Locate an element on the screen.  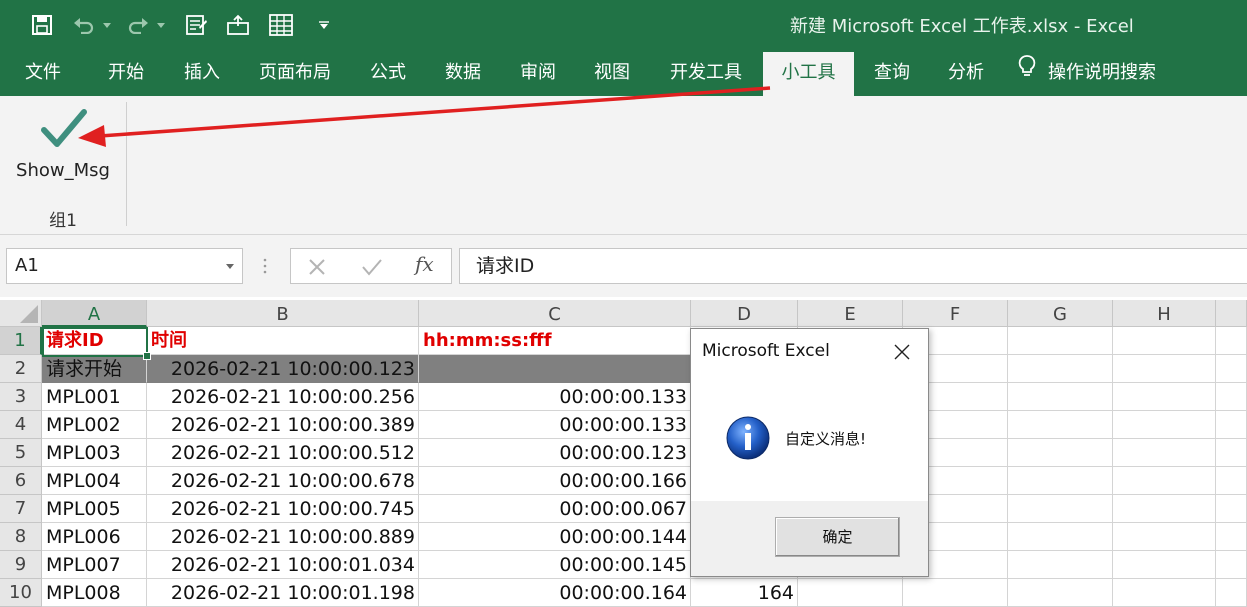
column-header-overflow is located at coordinates (1231, 313).